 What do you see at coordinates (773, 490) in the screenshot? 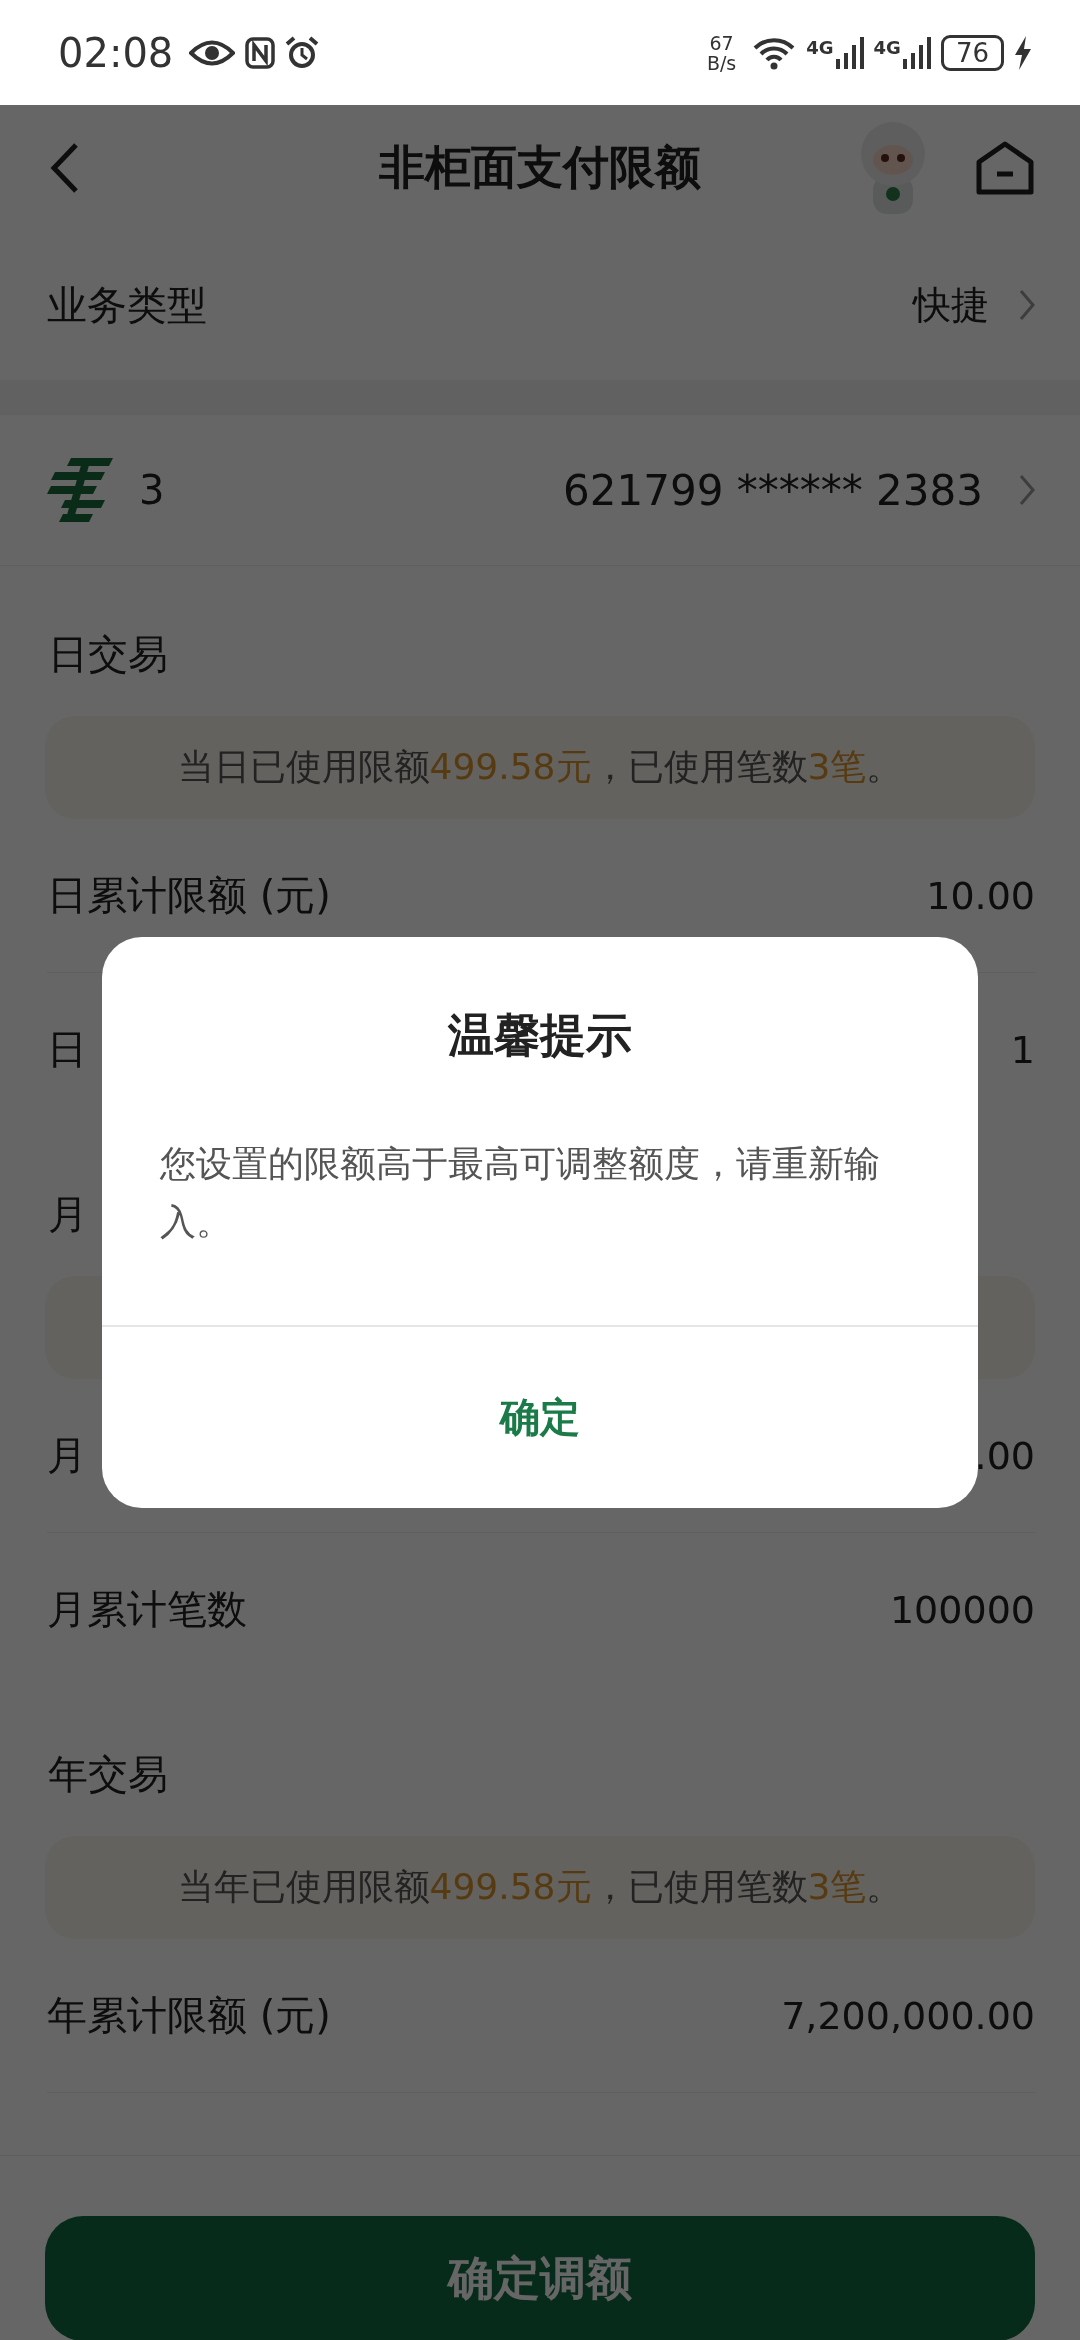
I see `card-number: 621799 ****** 2383` at bounding box center [773, 490].